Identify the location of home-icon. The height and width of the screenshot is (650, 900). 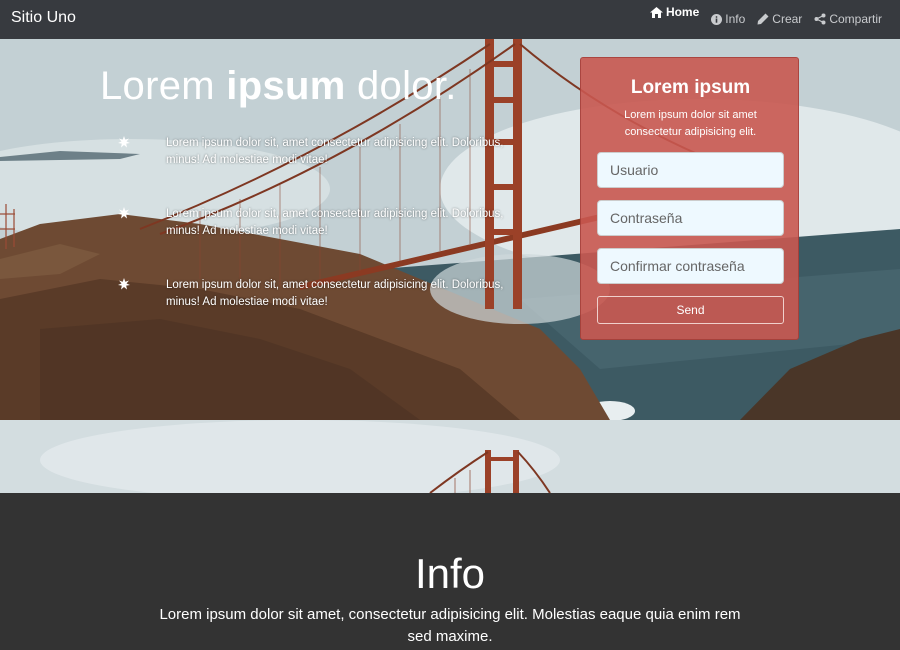
(656, 12).